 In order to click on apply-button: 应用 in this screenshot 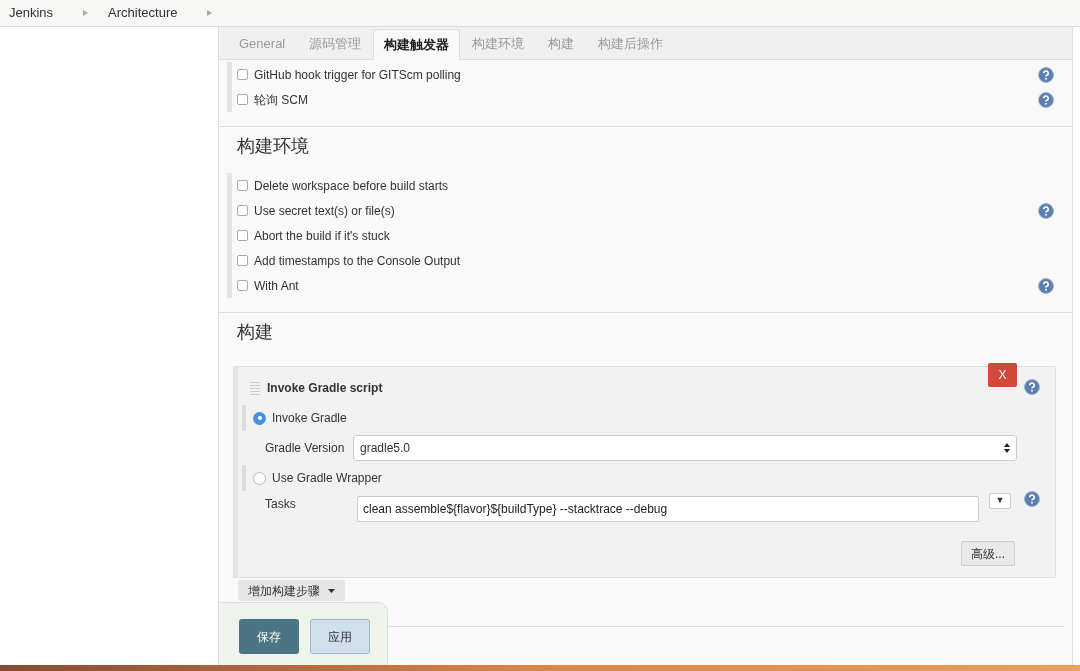, I will do `click(340, 636)`.